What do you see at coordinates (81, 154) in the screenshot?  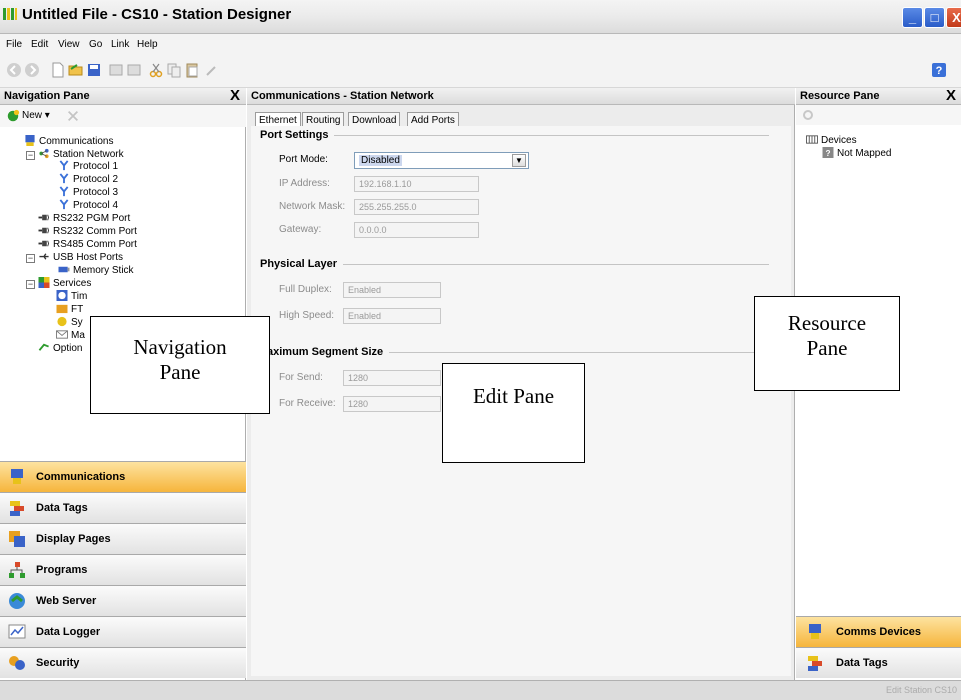 I see `tree-item-station-network: Station Network` at bounding box center [81, 154].